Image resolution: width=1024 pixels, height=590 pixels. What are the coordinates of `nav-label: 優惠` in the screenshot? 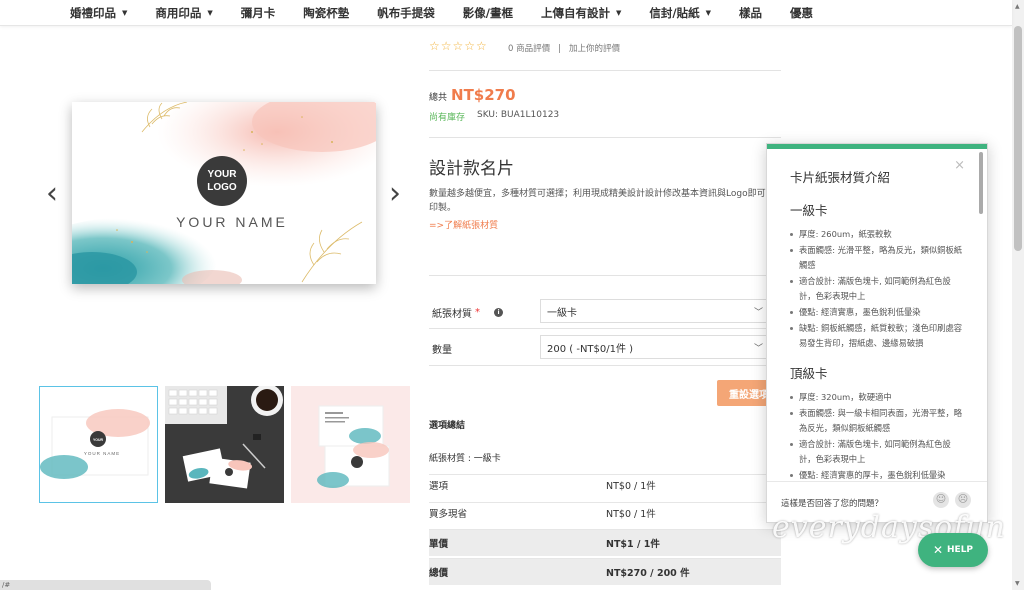 It's located at (801, 12).